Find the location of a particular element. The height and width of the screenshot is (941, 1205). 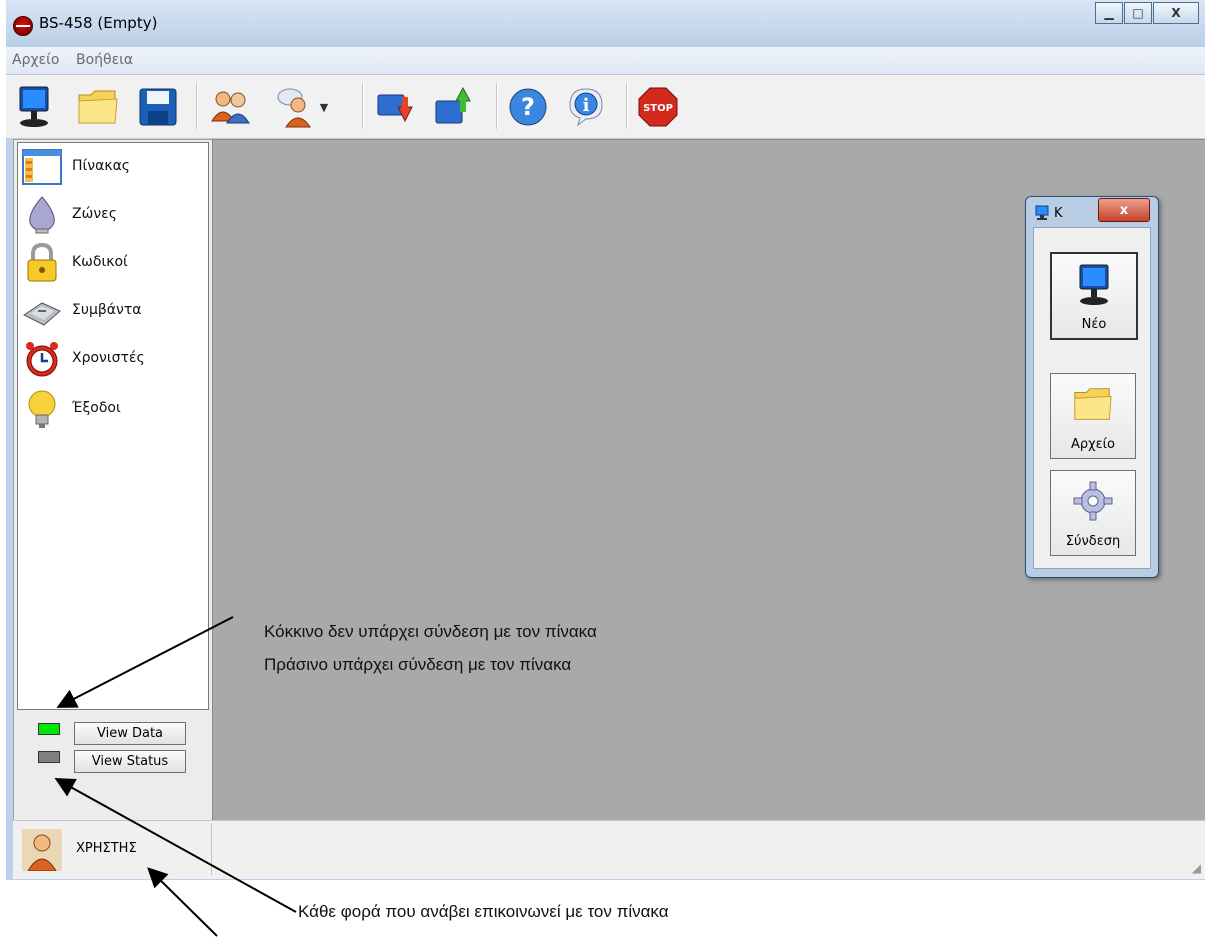

stop-label: STOP is located at coordinates (658, 108).